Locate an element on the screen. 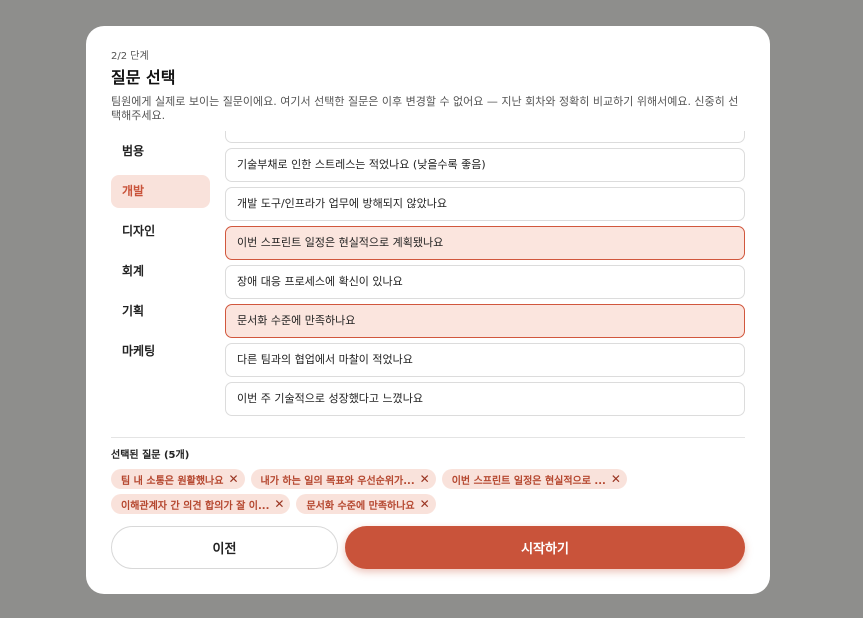  category-general: 범용 is located at coordinates (160, 151).